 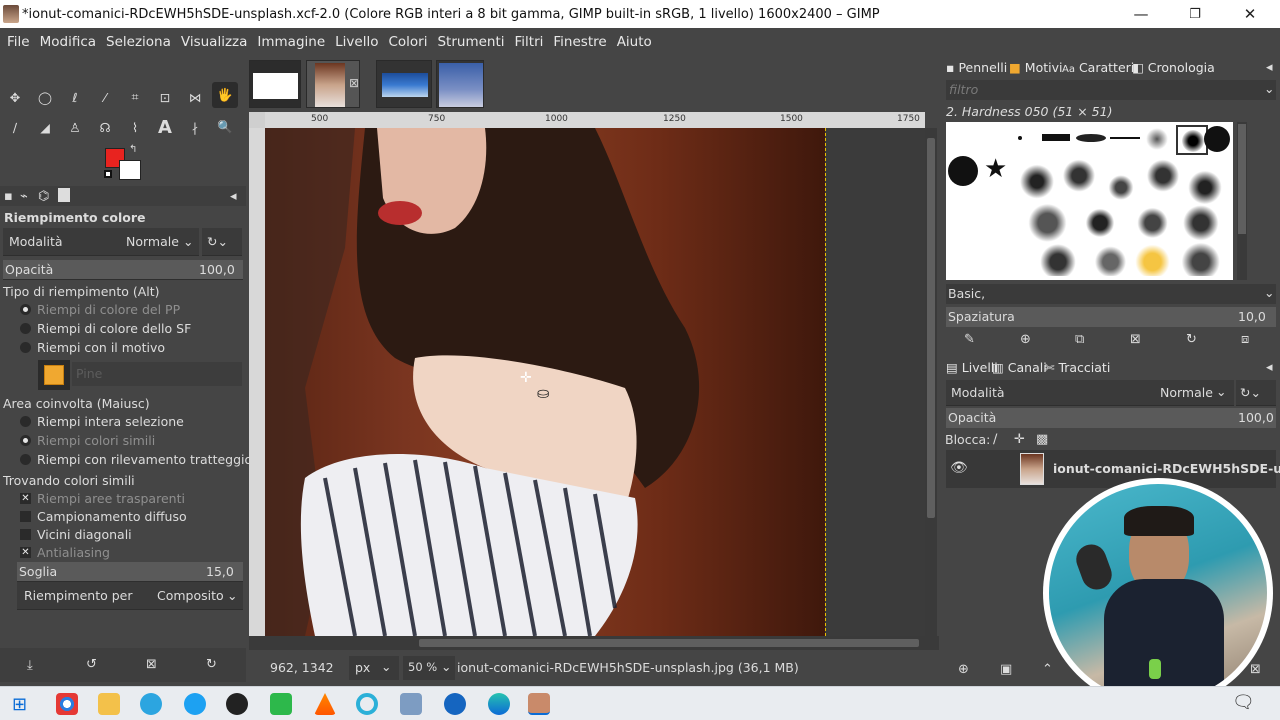 What do you see at coordinates (165, 127) in the screenshot?
I see `text-tool-icon: A` at bounding box center [165, 127].